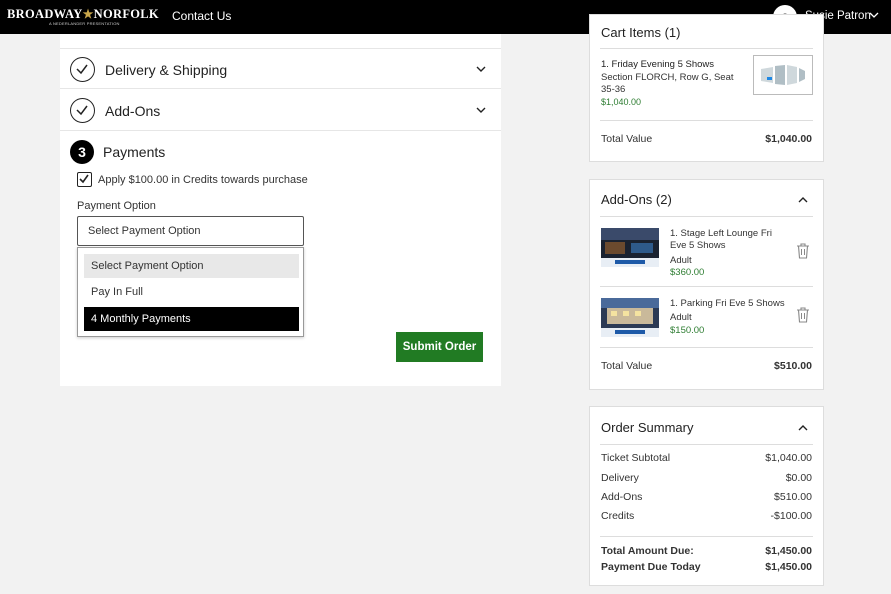 Image resolution: width=891 pixels, height=594 pixels. I want to click on summary-row-label: Credits, so click(618, 516).